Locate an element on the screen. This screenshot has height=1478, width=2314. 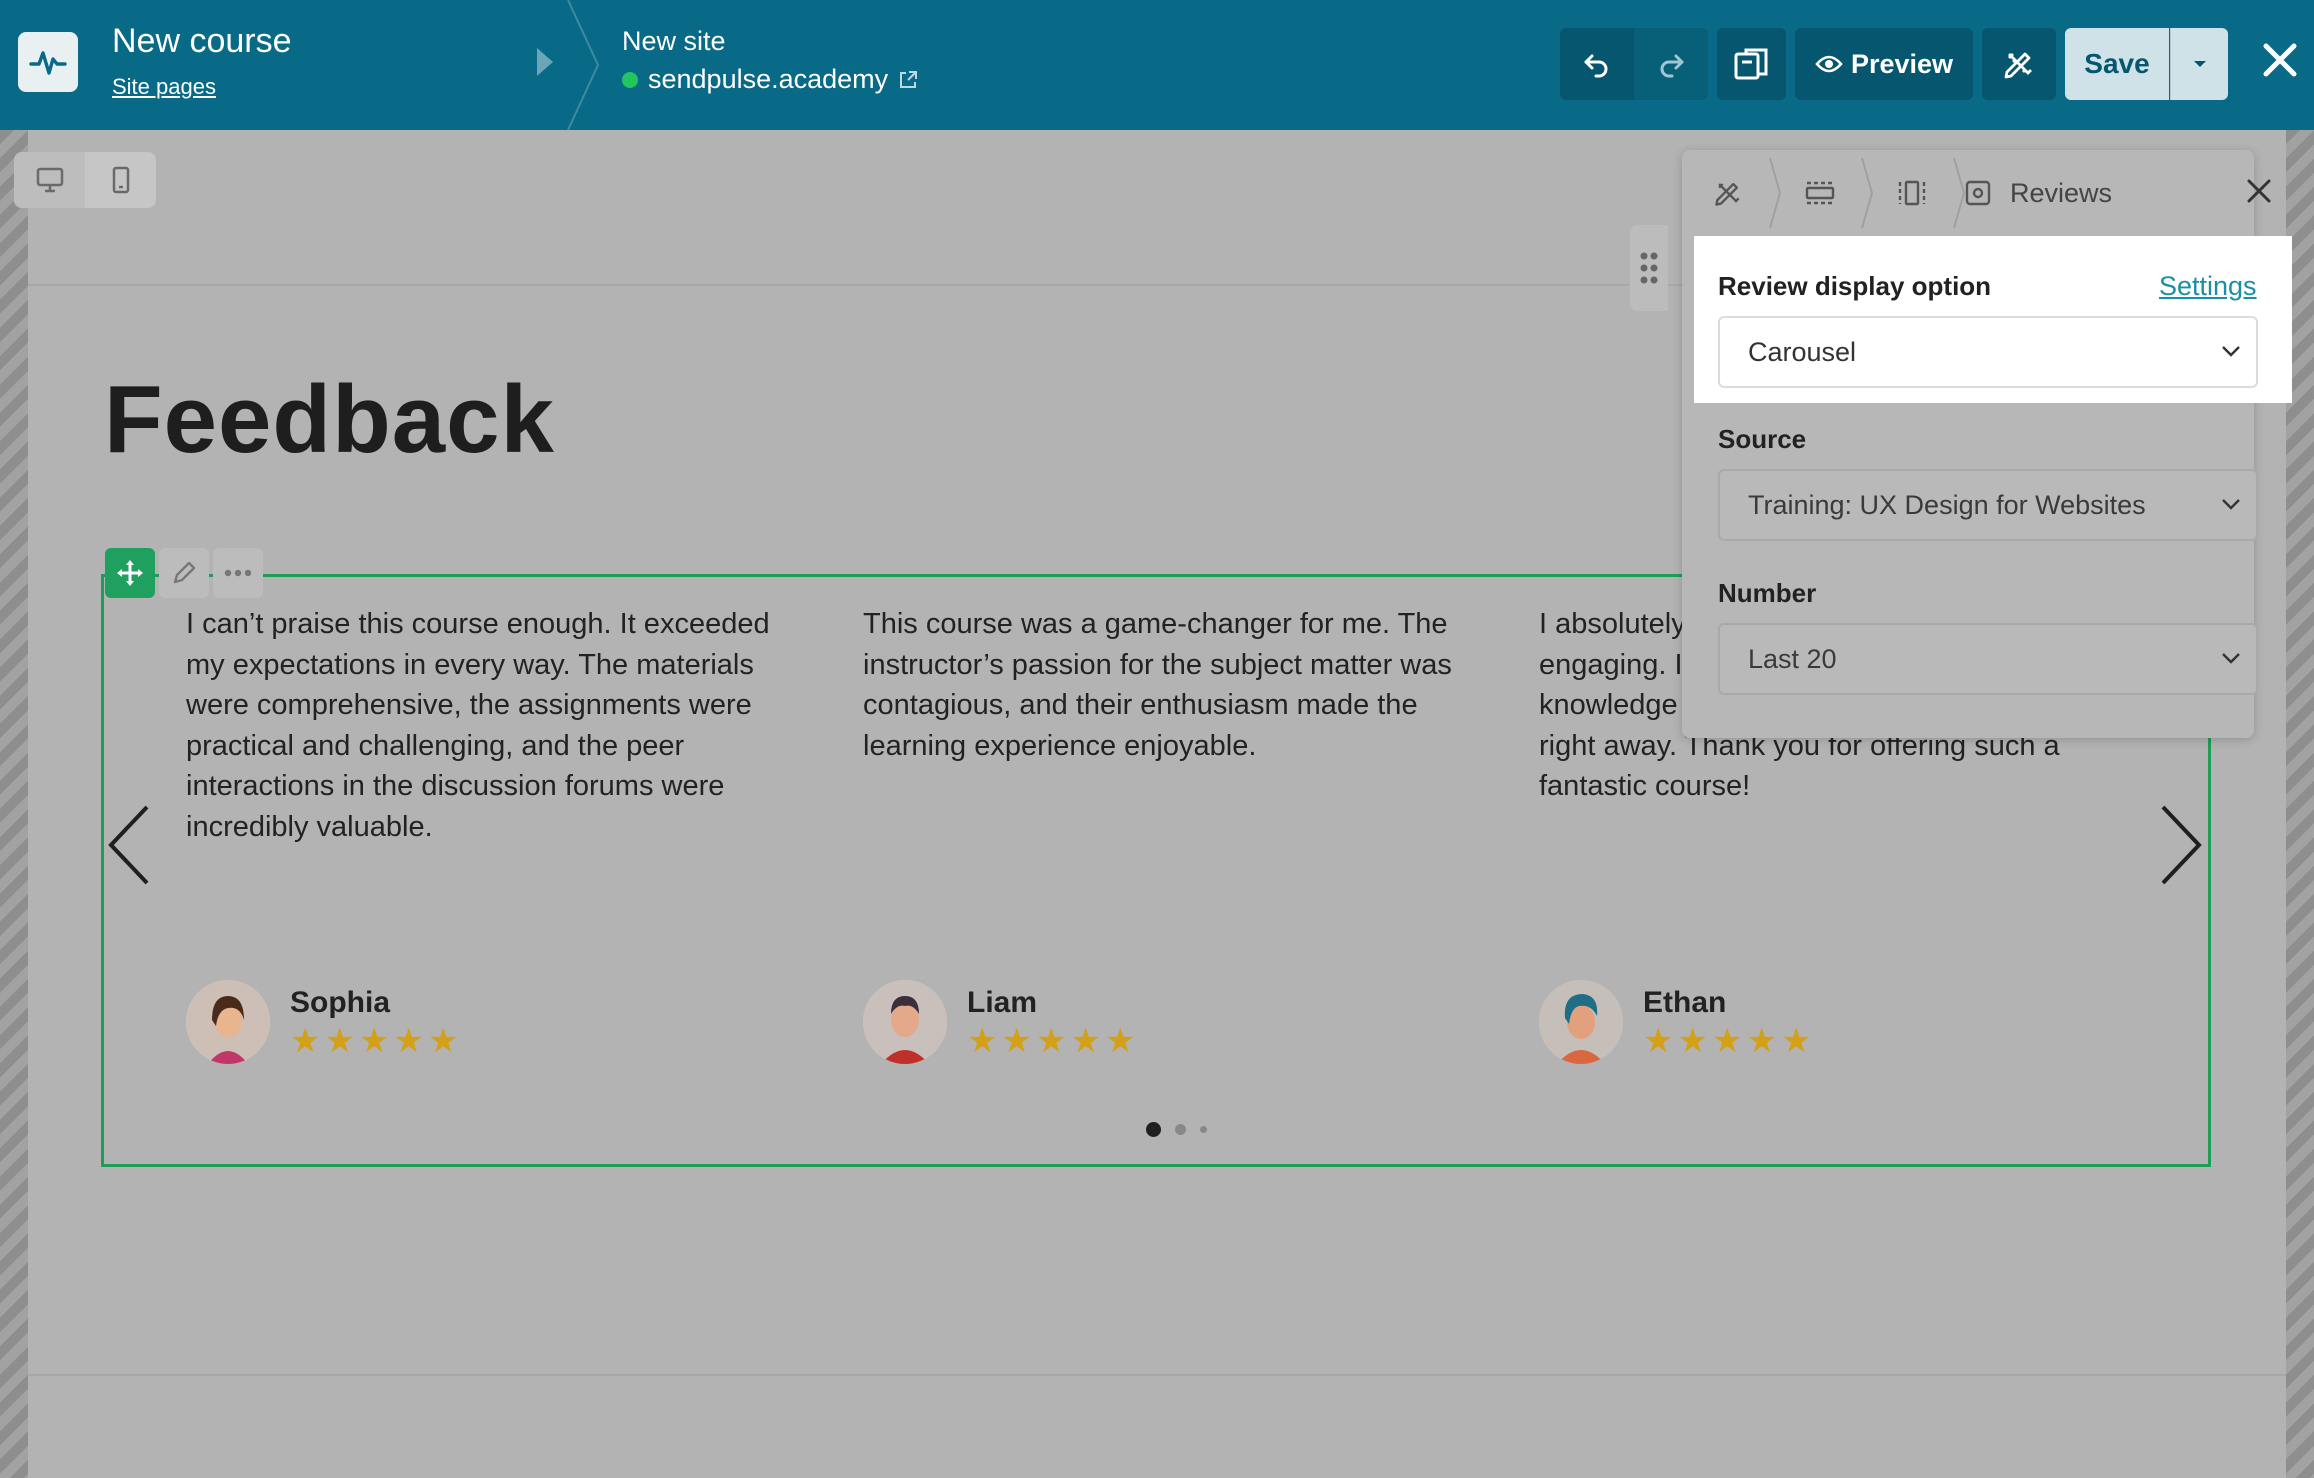
site-url-link: sendpulse.academy is located at coordinates (770, 79).